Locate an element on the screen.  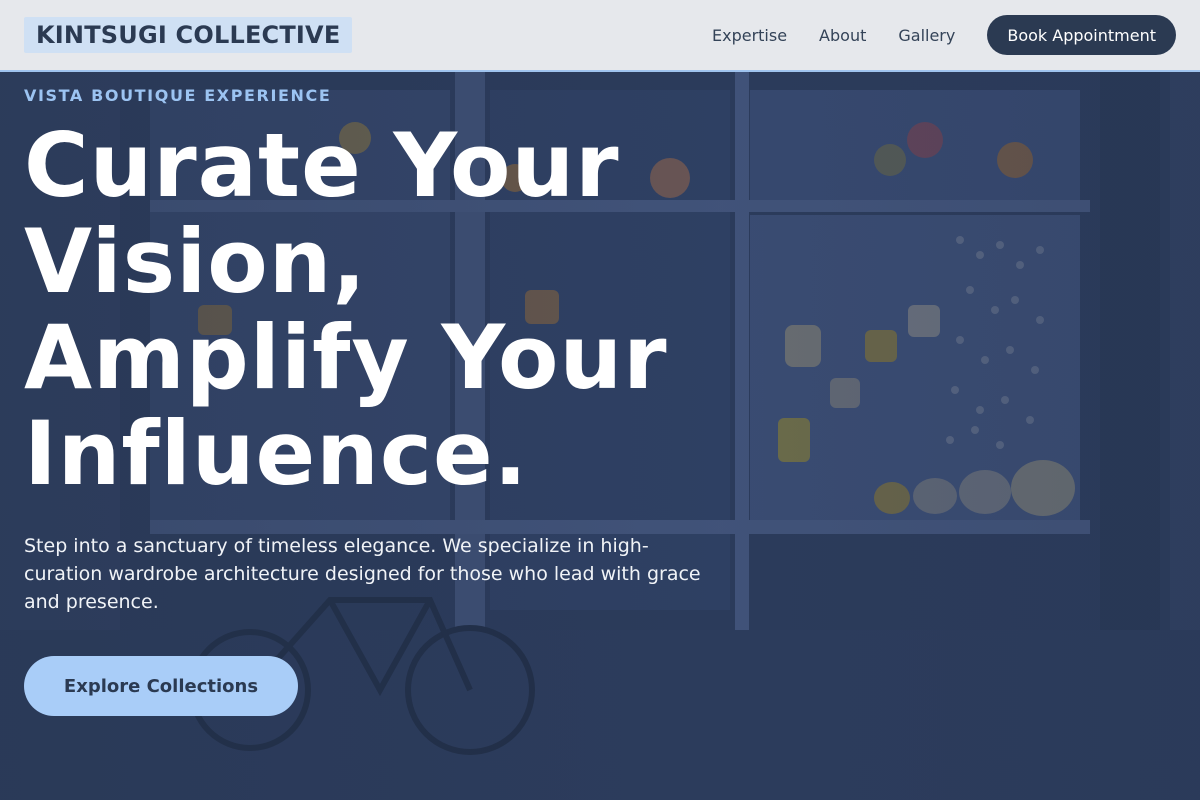
headline-line: Influence. is located at coordinates (276, 453).